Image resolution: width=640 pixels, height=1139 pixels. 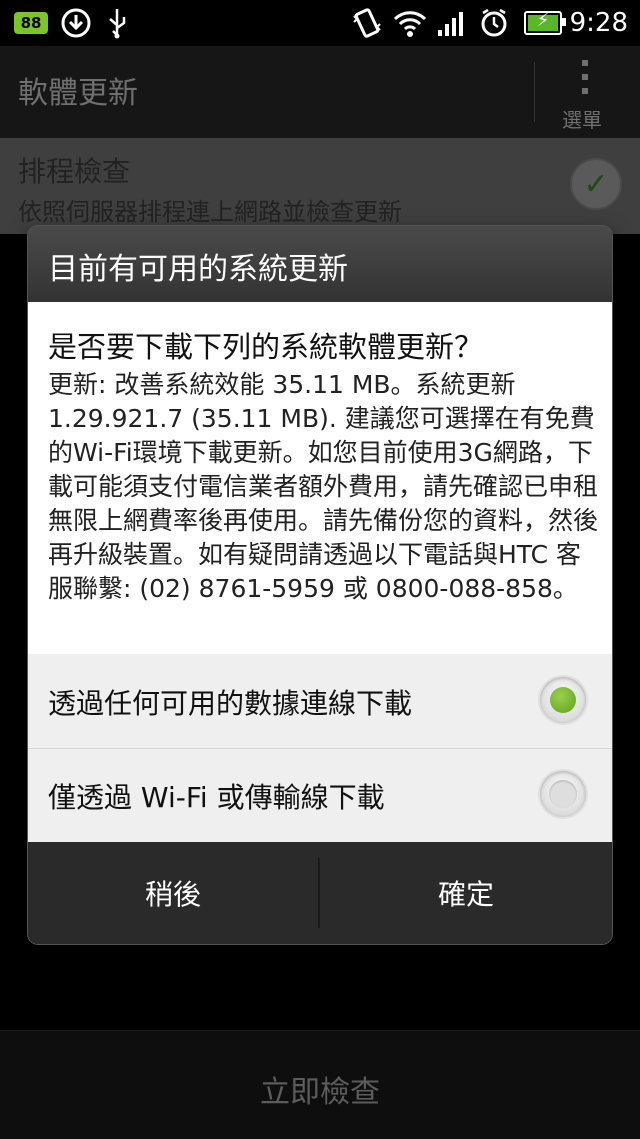 I want to click on later-button: 稍後, so click(x=173, y=893).